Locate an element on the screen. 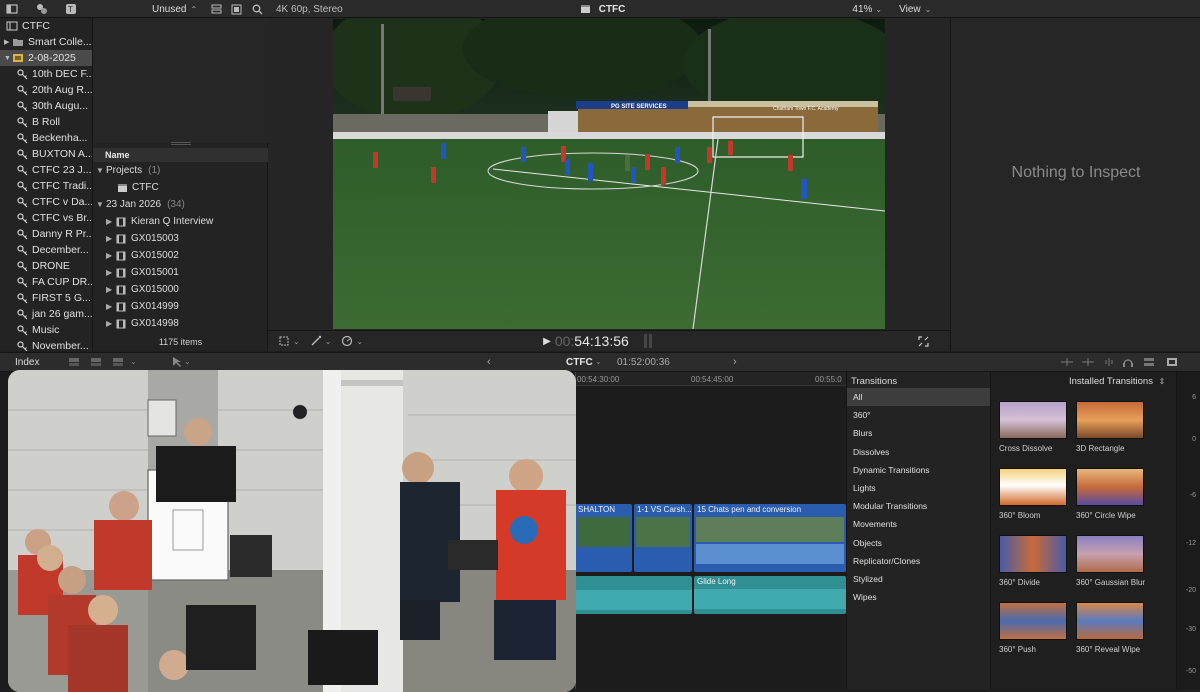 This screenshot has height=692, width=1200. browser-item: ▶ GX014998 is located at coordinates (180, 323).